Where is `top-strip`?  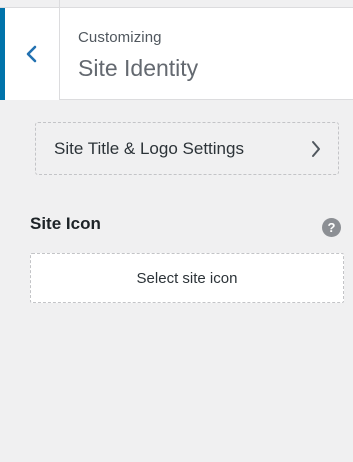 top-strip is located at coordinates (176, 4).